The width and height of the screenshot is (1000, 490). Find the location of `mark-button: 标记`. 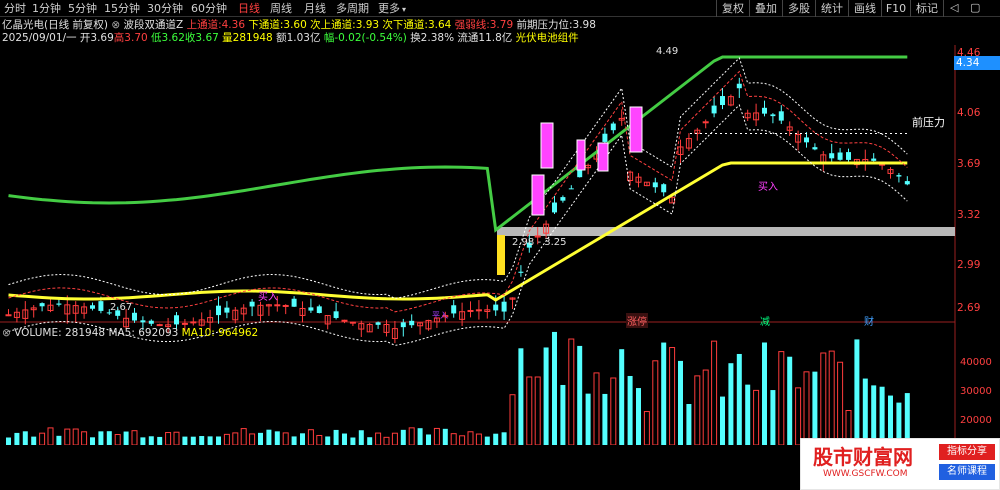

mark-button: 标记 is located at coordinates (927, 8).